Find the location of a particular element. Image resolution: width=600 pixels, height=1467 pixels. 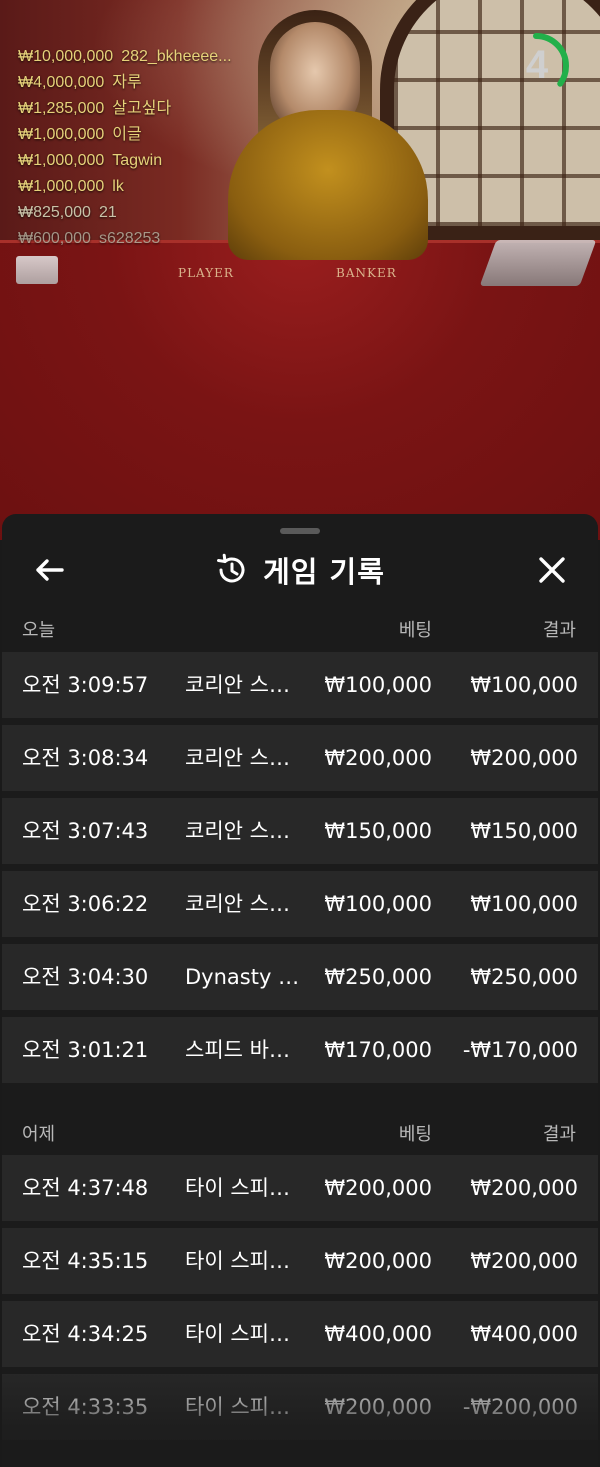

card-shoe is located at coordinates (538, 263).